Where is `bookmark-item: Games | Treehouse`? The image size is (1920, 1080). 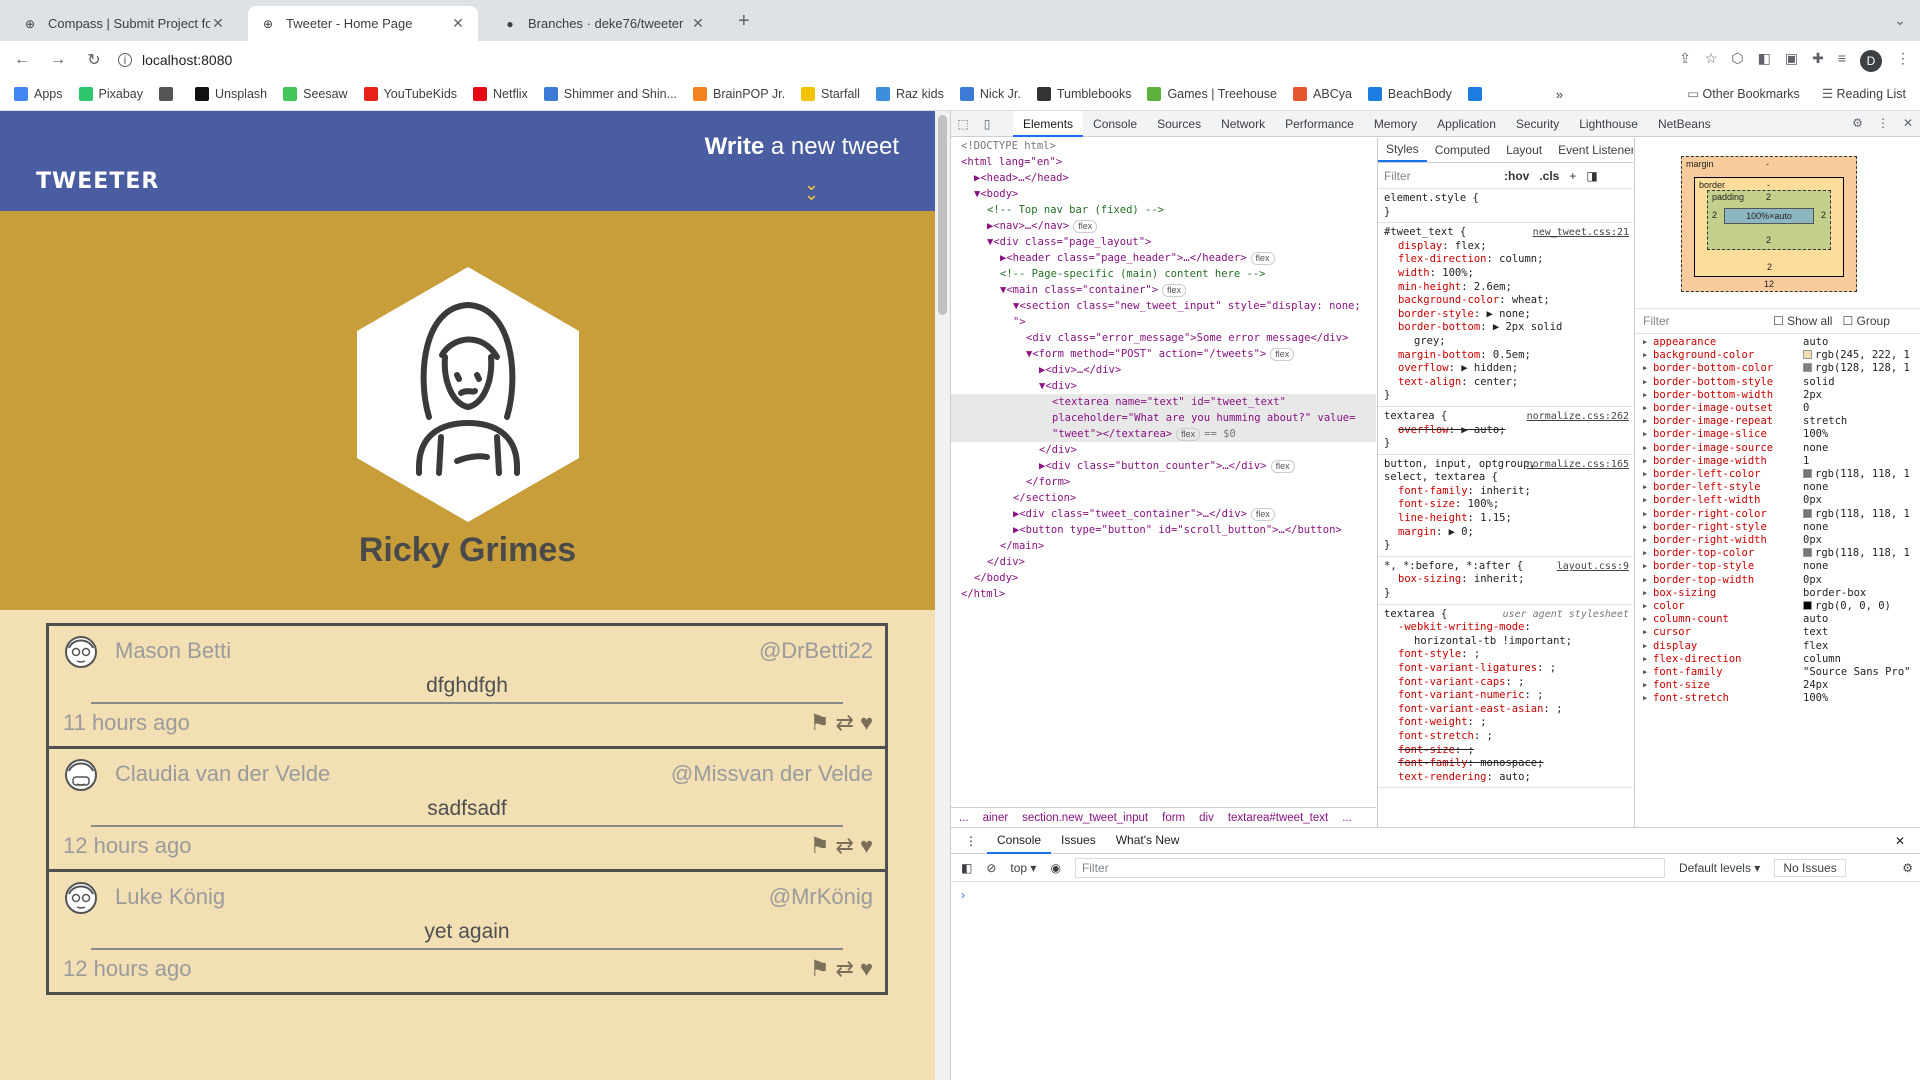 bookmark-item: Games | Treehouse is located at coordinates (1212, 94).